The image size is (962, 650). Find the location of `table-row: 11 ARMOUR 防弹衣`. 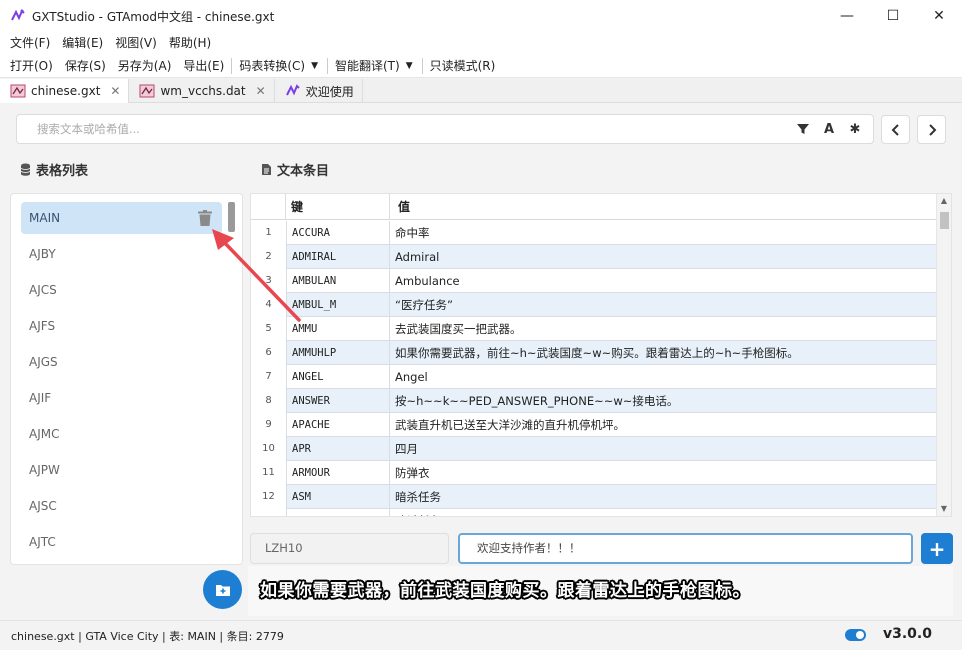

table-row: 11 ARMOUR 防弹衣 is located at coordinates (594, 473).